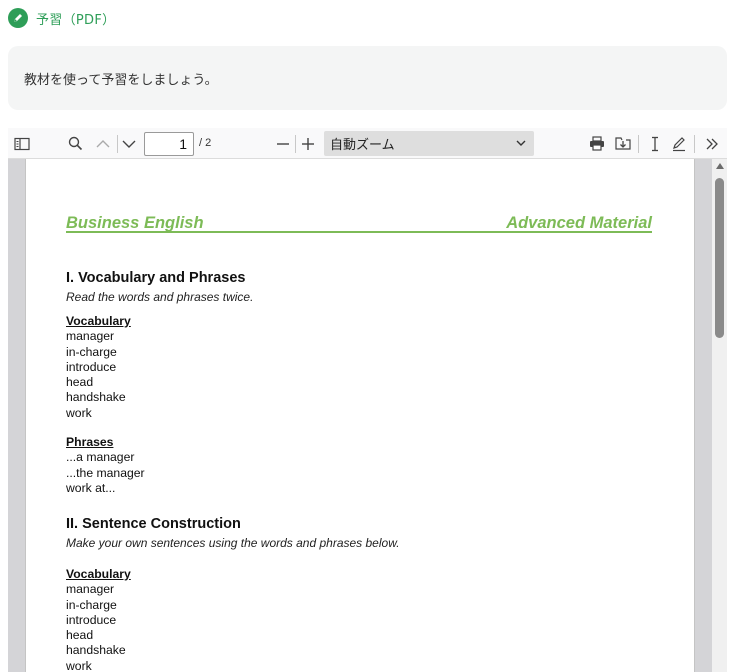 Image resolution: width=740 pixels, height=672 pixels. What do you see at coordinates (367, 78) in the screenshot?
I see `instruction-notice: 教材を使って予習をしましょう。` at bounding box center [367, 78].